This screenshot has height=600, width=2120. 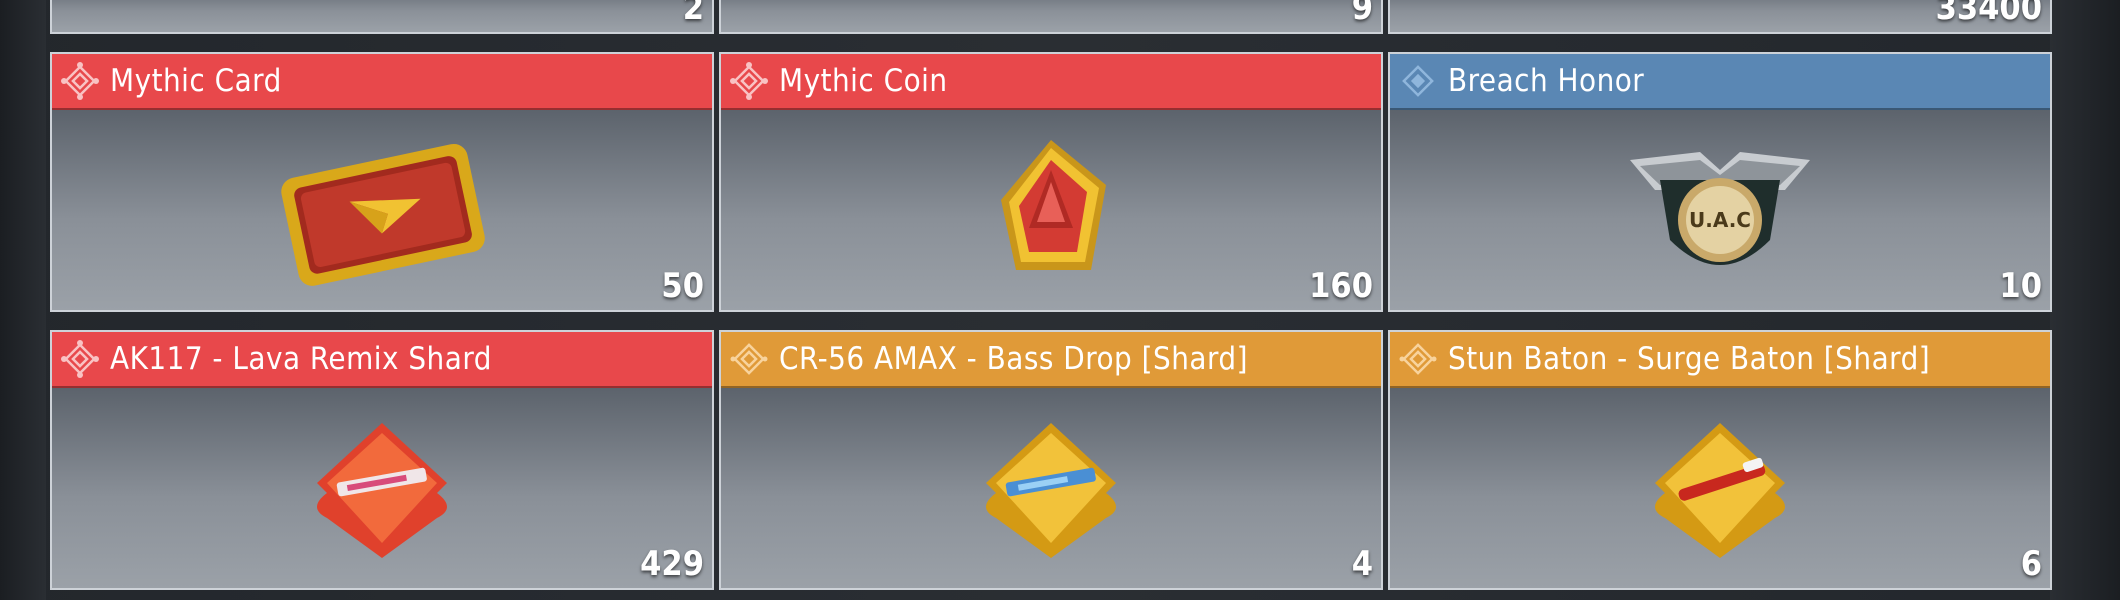 What do you see at coordinates (1341, 286) in the screenshot?
I see `reward-quantity: 160` at bounding box center [1341, 286].